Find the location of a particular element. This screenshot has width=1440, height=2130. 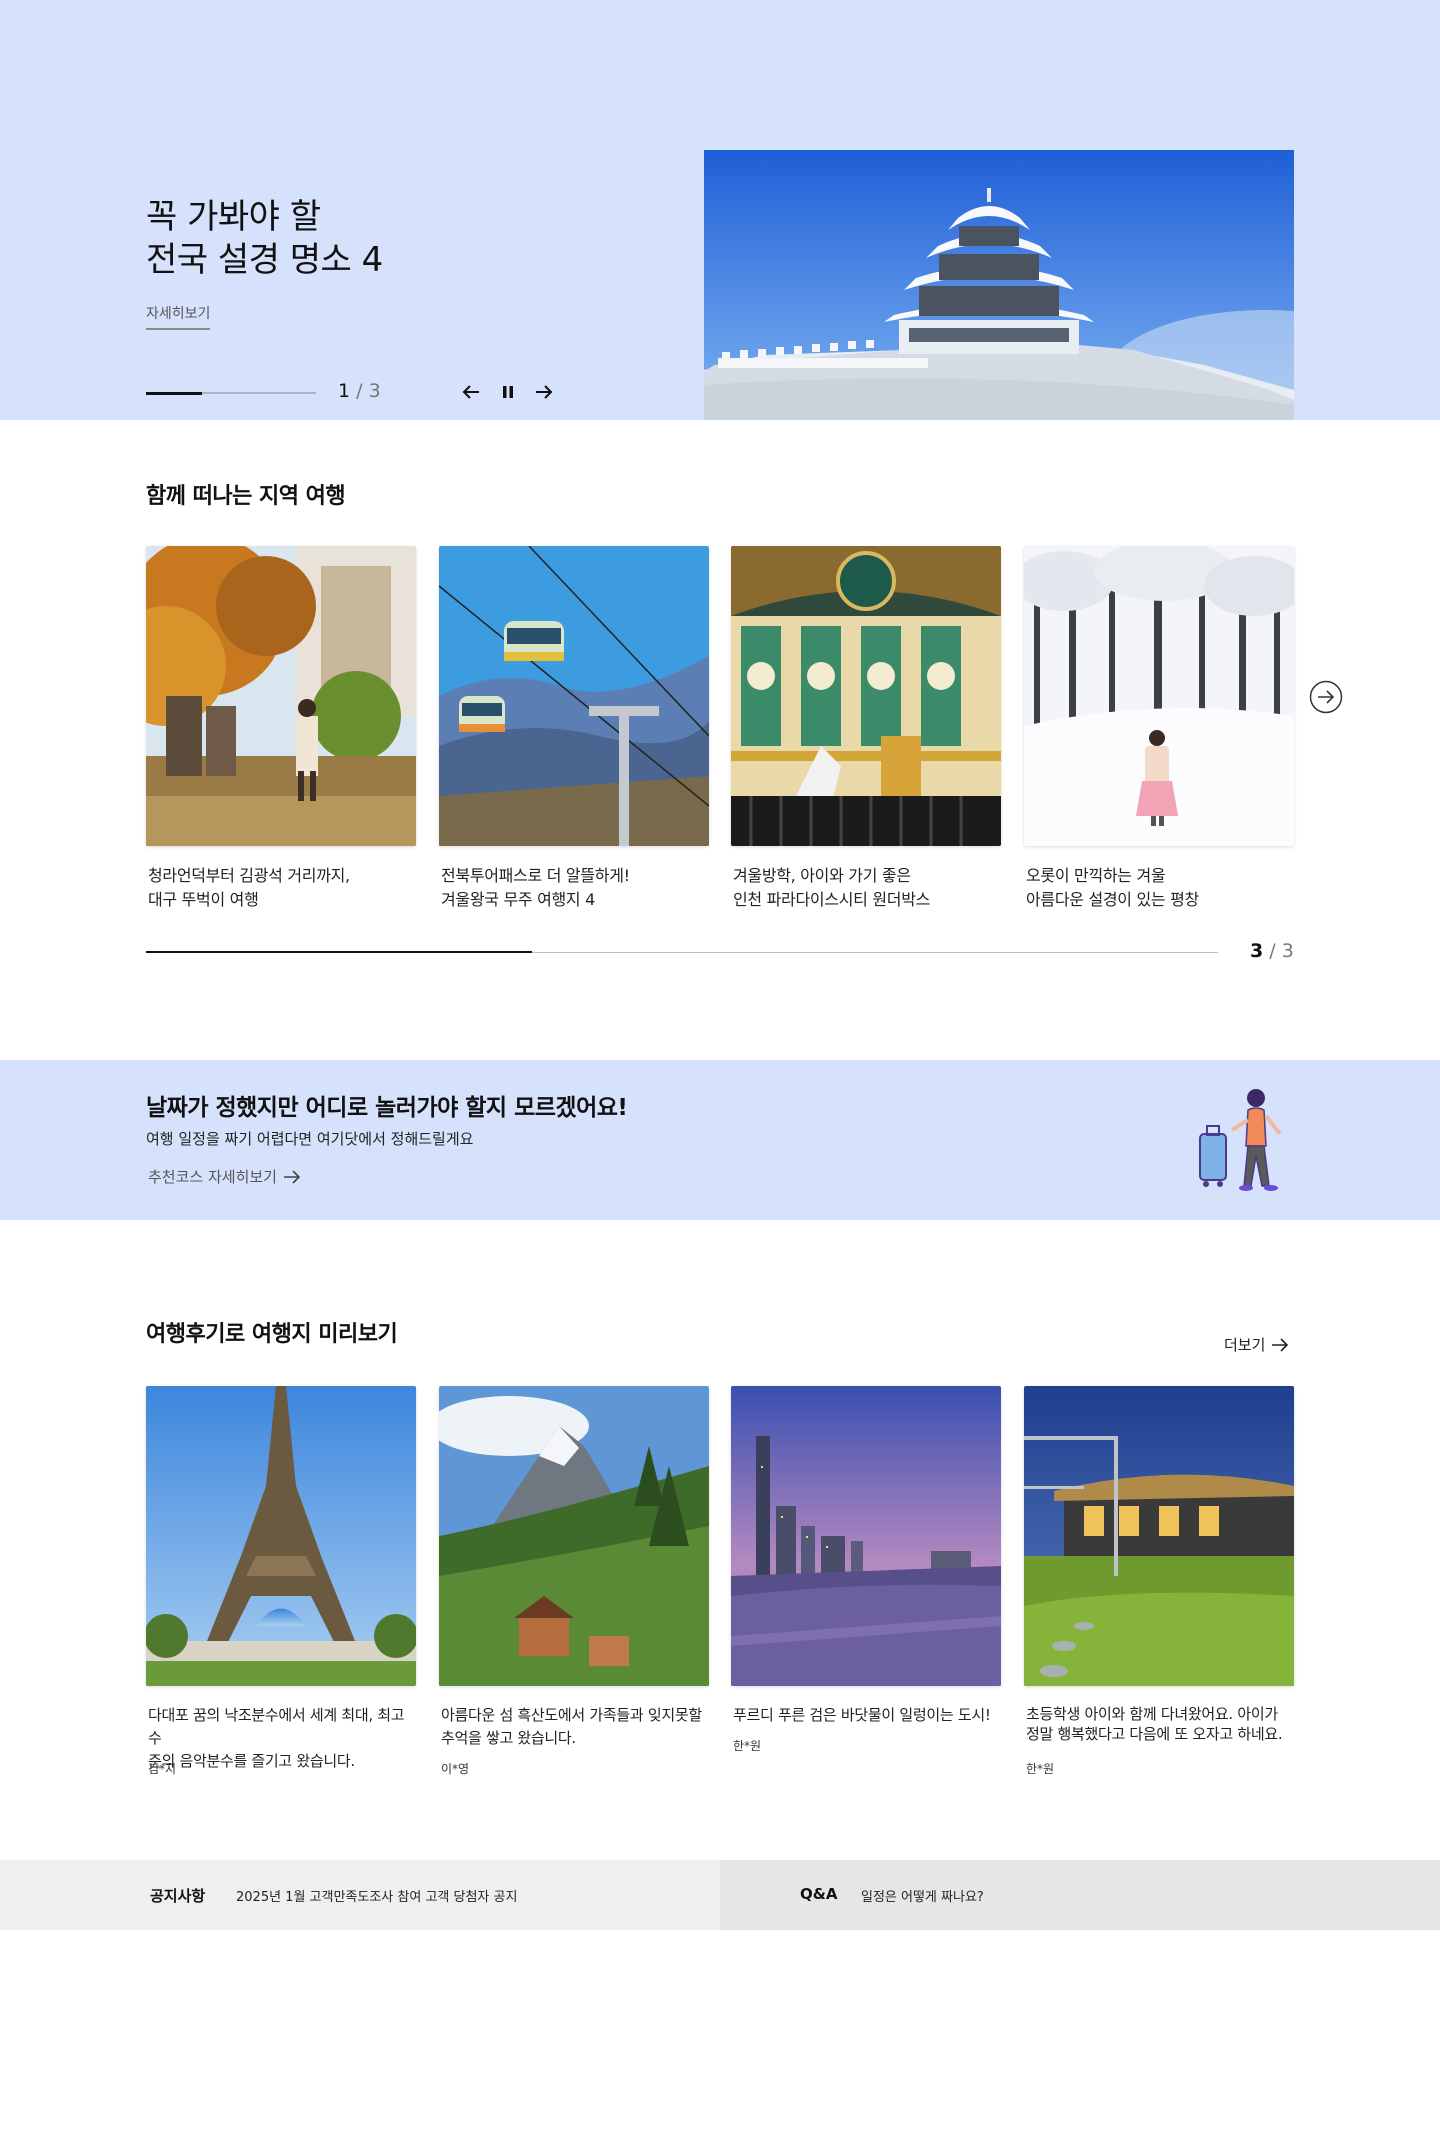

reviews-section-title: 여행후기로 여행지 미리보기 is located at coordinates (272, 1334).